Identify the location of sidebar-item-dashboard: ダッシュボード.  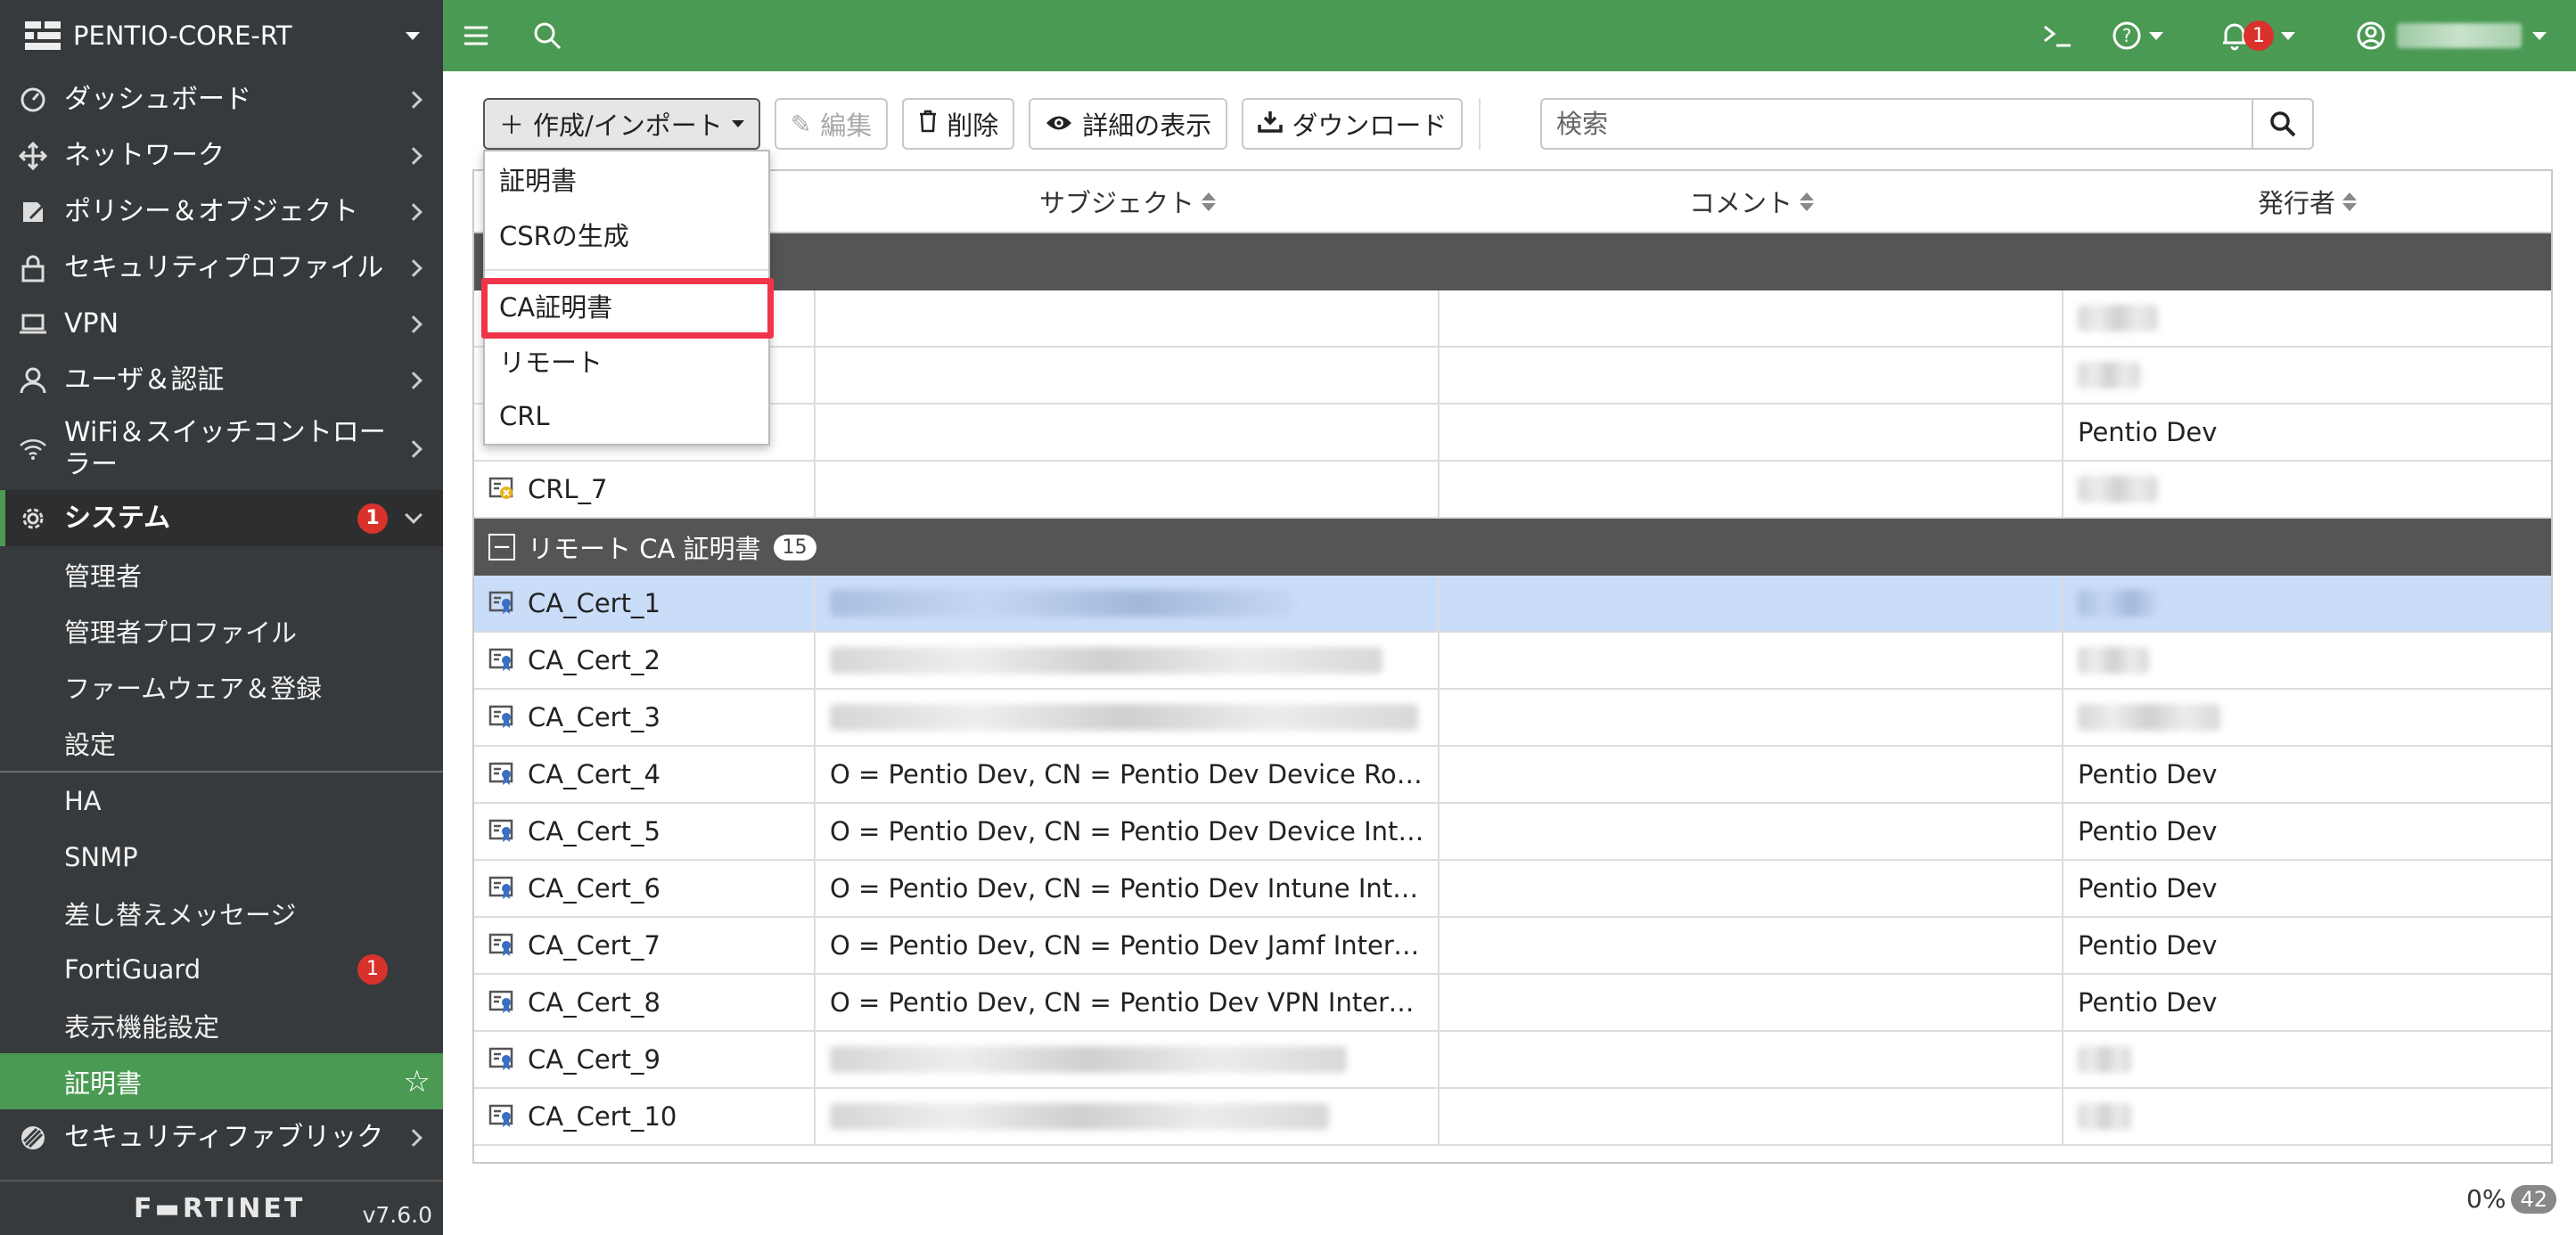
(222, 99).